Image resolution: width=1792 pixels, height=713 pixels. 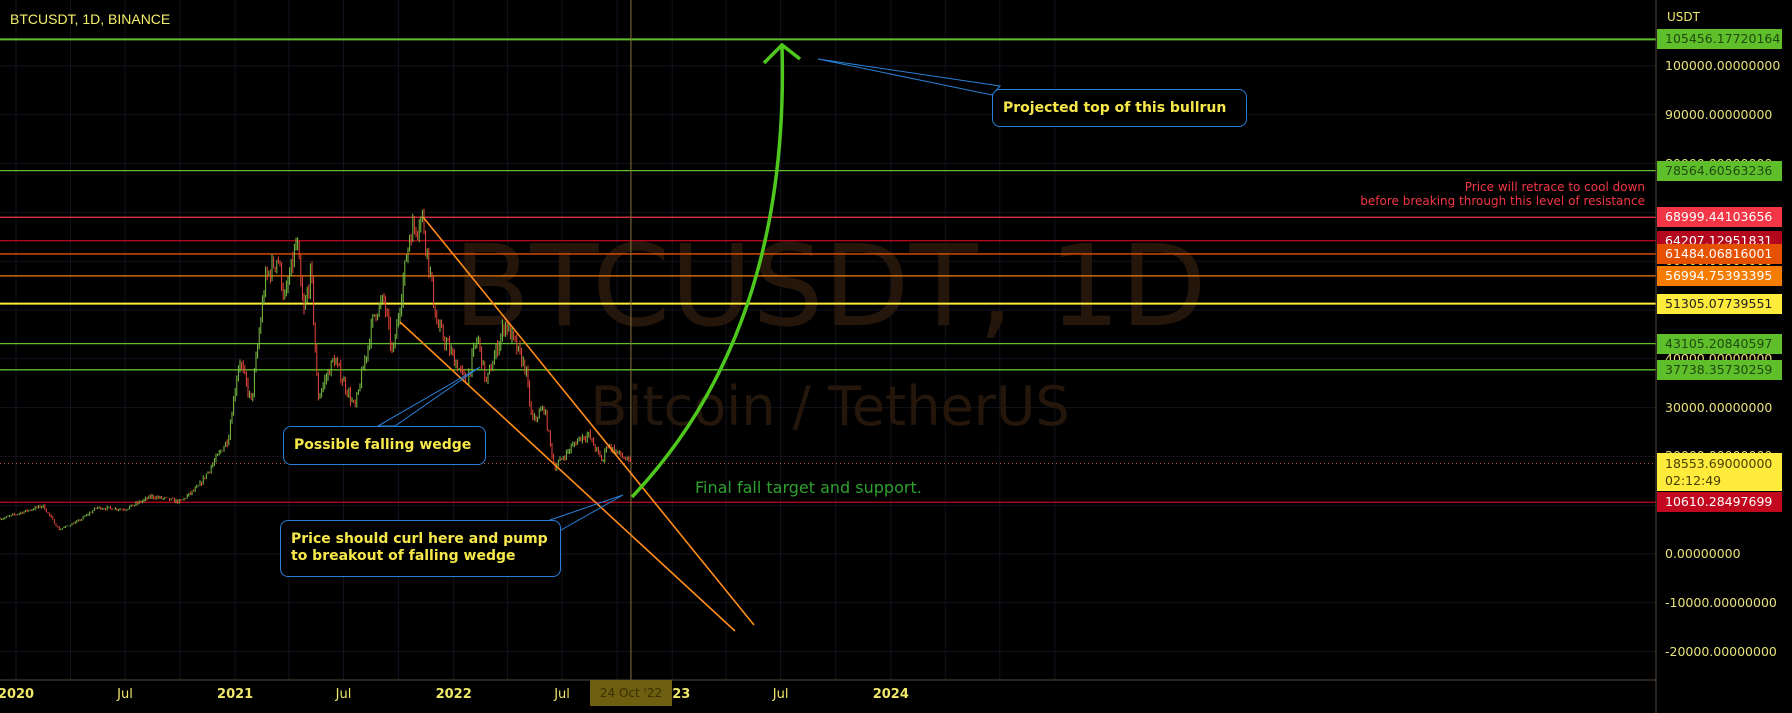 I want to click on price-axis-currency: USDT, so click(x=1683, y=17).